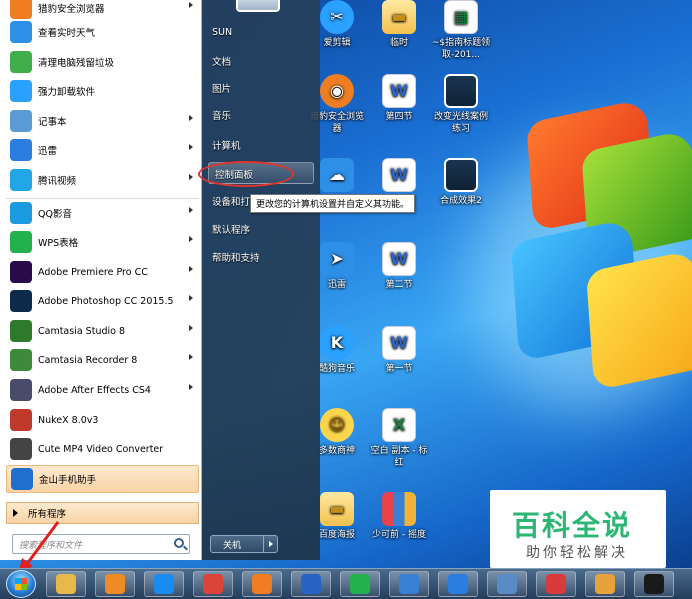  I want to click on excel-doc-icon: X, so click(399, 425).